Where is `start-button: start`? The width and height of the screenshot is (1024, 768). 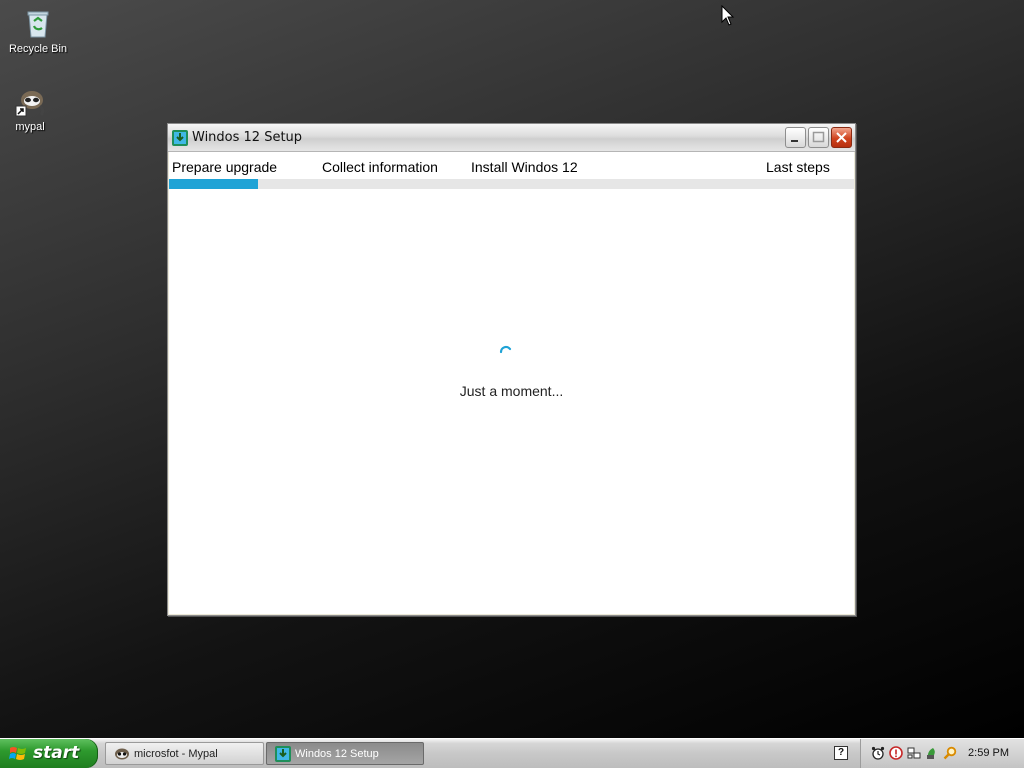
start-button: start is located at coordinates (49, 753).